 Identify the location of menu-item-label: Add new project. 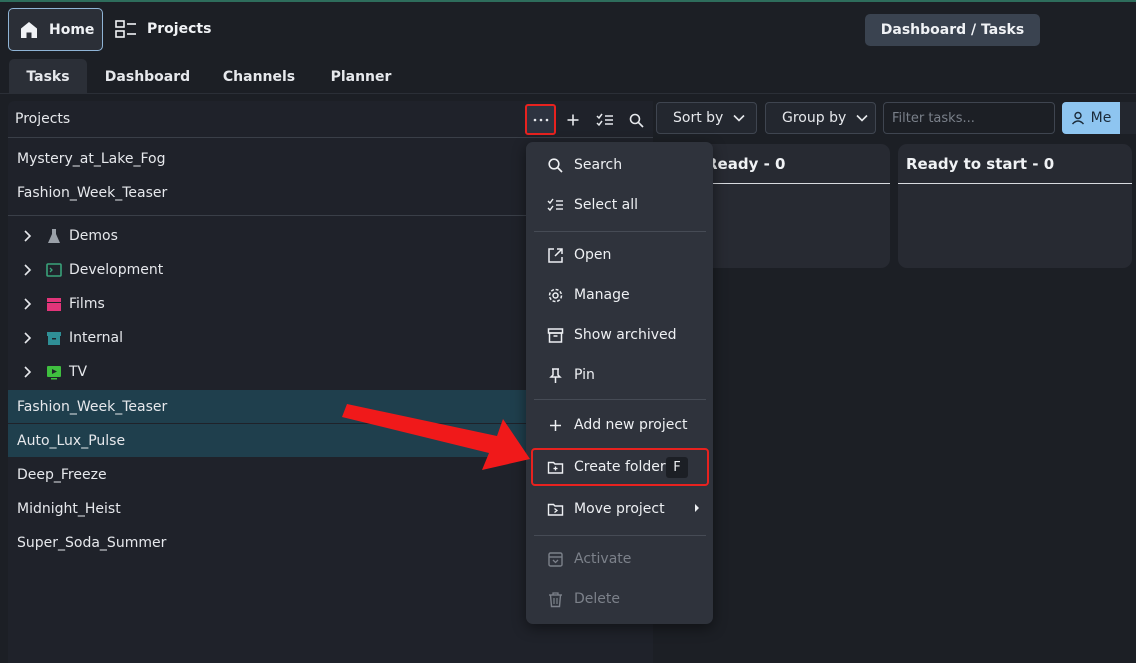
(631, 425).